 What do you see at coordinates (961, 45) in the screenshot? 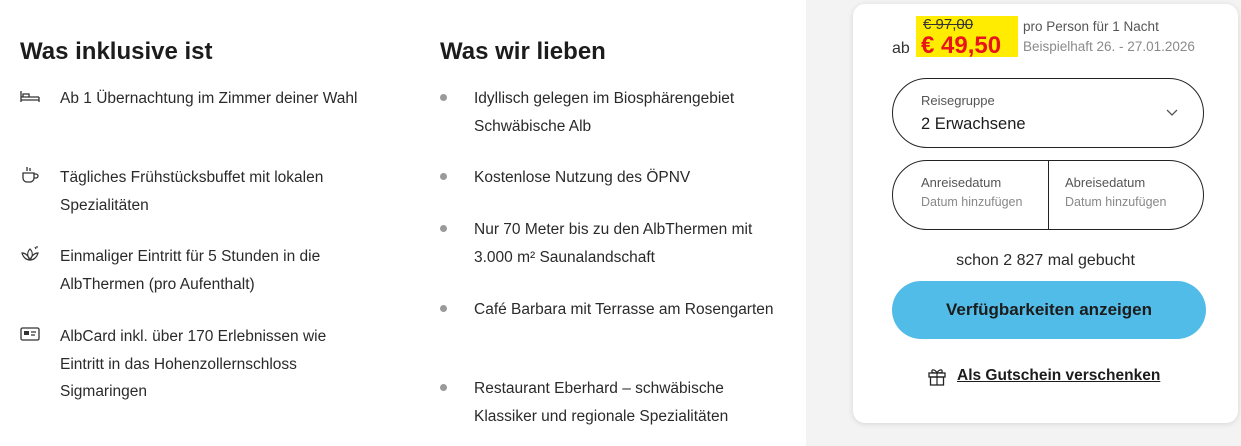
I see `current-price: € 49,50` at bounding box center [961, 45].